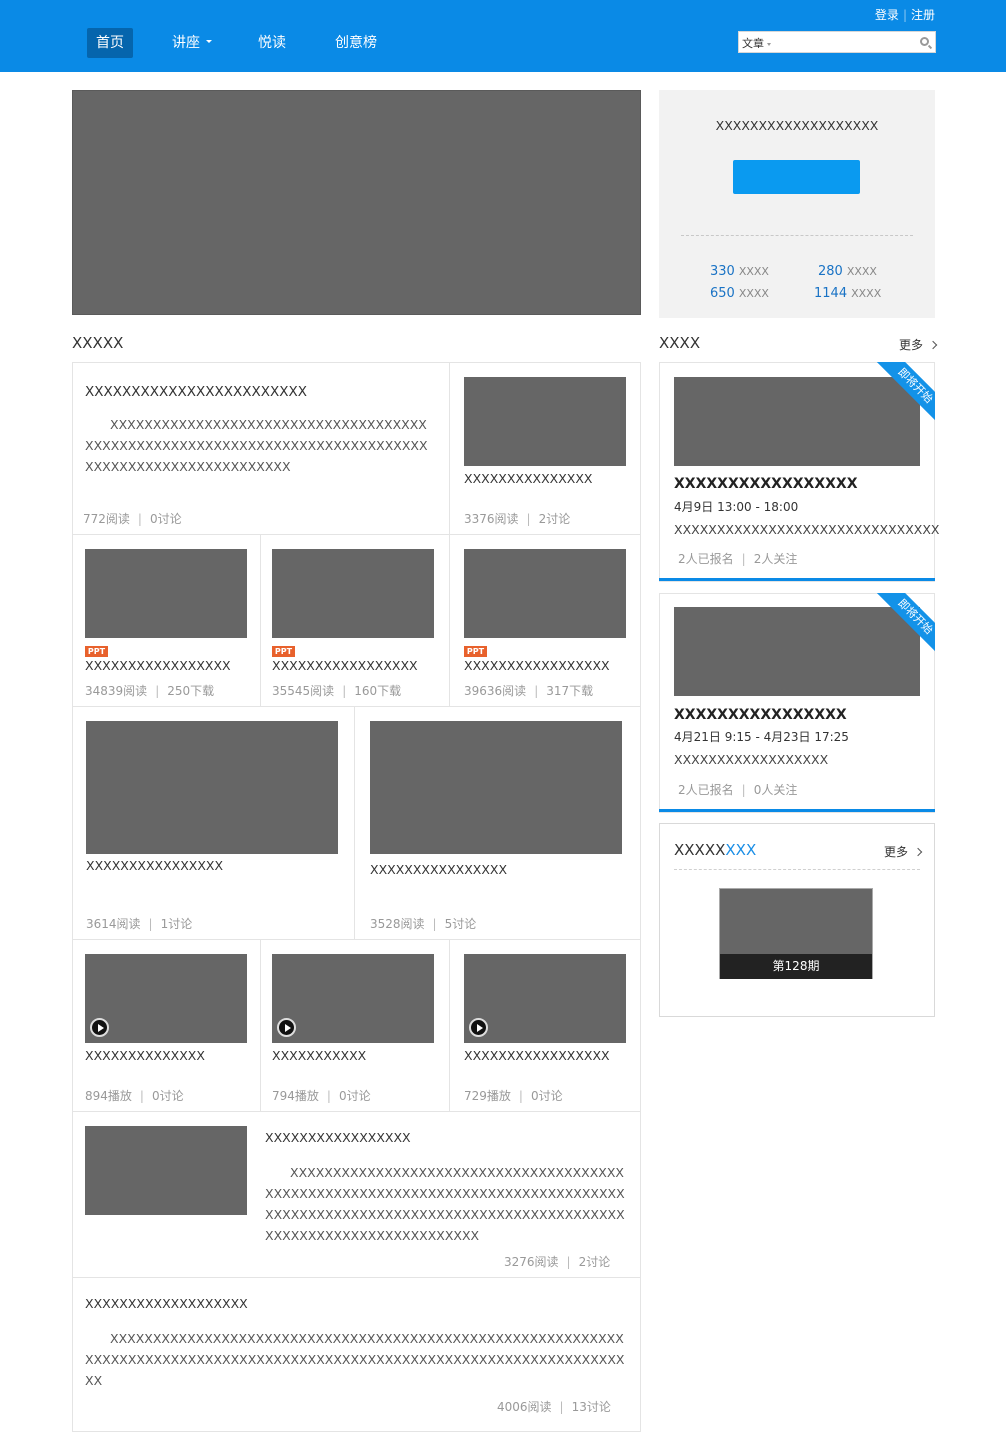 The width and height of the screenshot is (1006, 1432). Describe the element at coordinates (537, 1056) in the screenshot. I see `video-title: XXXXXXXXXXXXXXXXX` at that location.